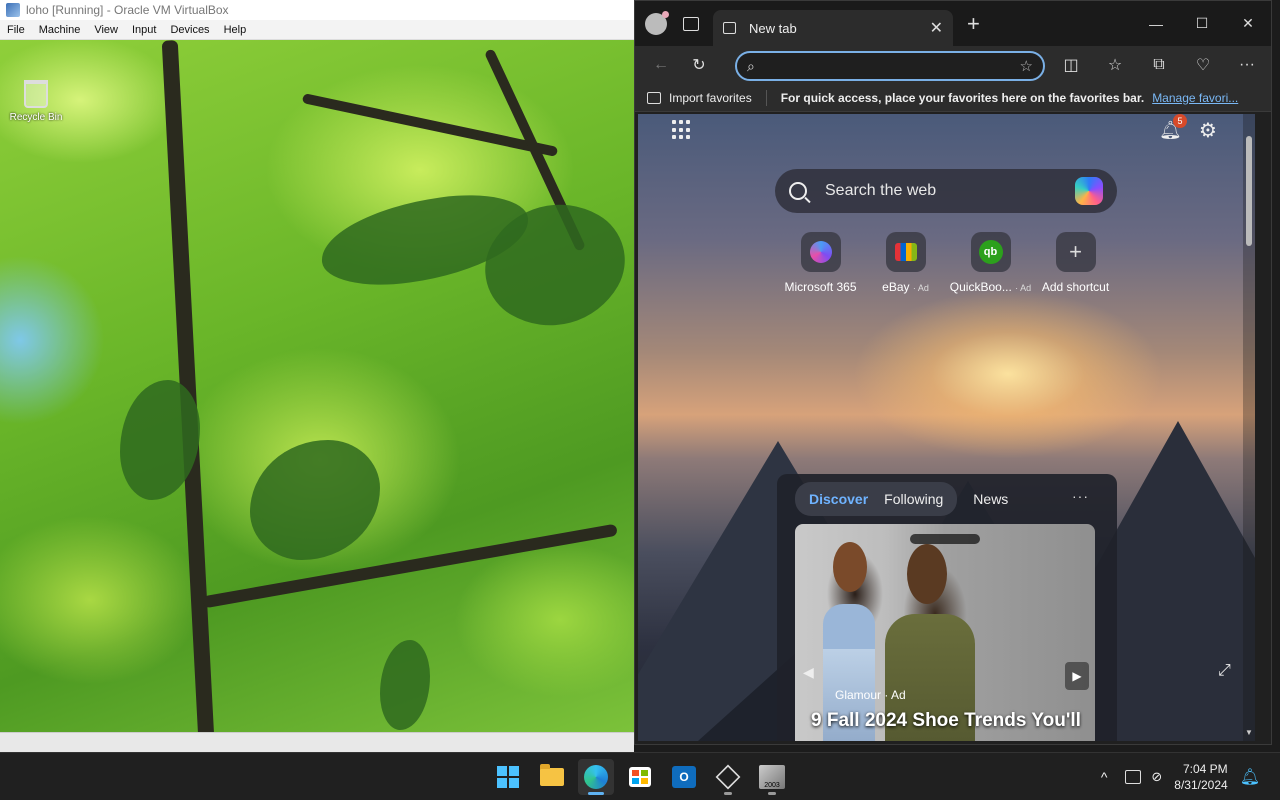 The width and height of the screenshot is (1280, 800). I want to click on tab-actions-icon, so click(691, 23).